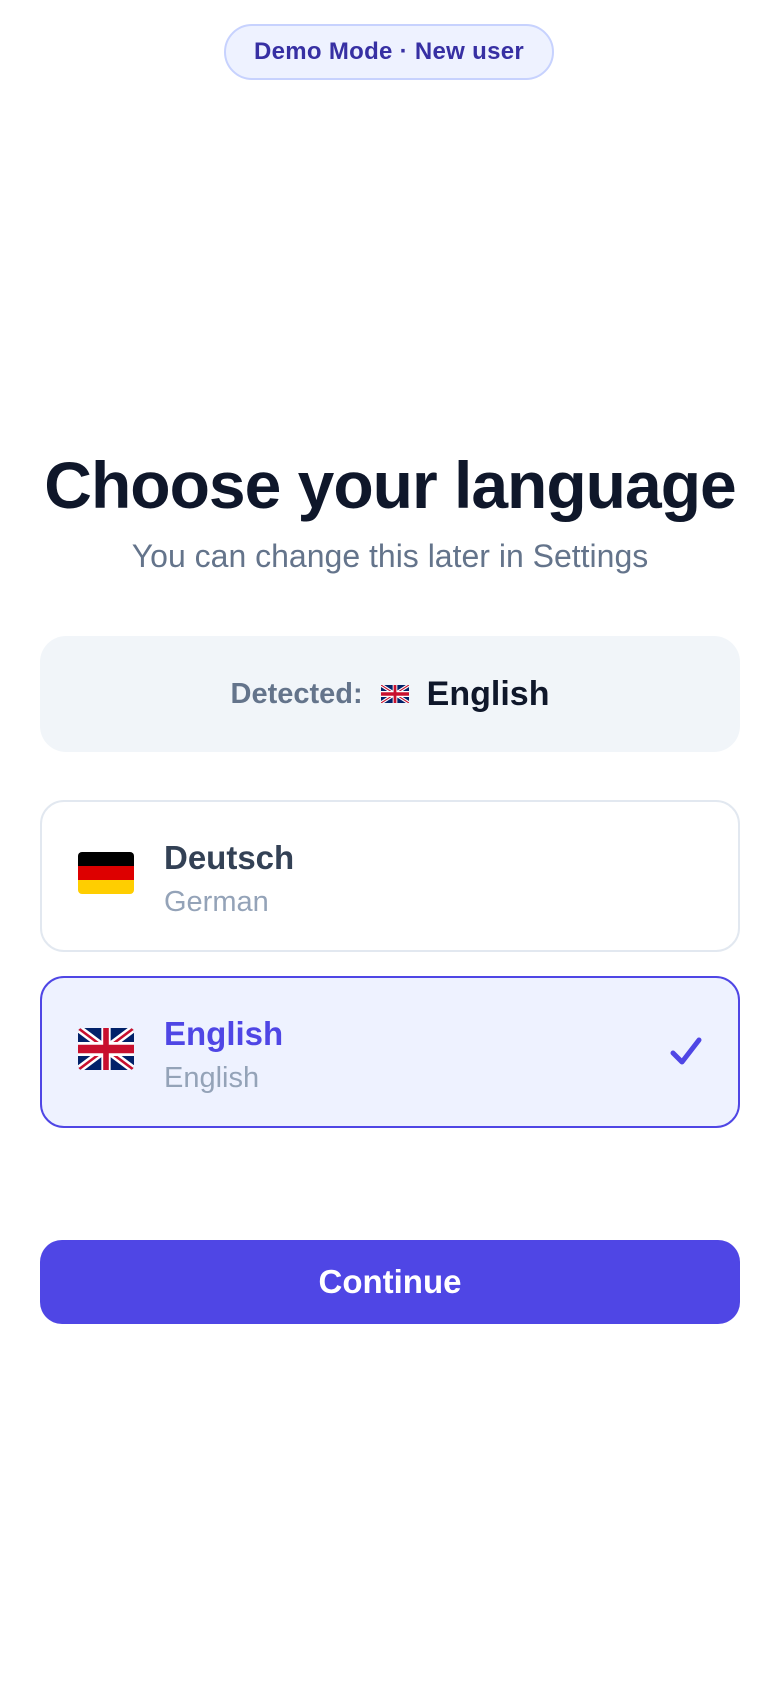 This screenshot has height=1688, width=780. What do you see at coordinates (390, 1282) in the screenshot?
I see `continue-button: Continue` at bounding box center [390, 1282].